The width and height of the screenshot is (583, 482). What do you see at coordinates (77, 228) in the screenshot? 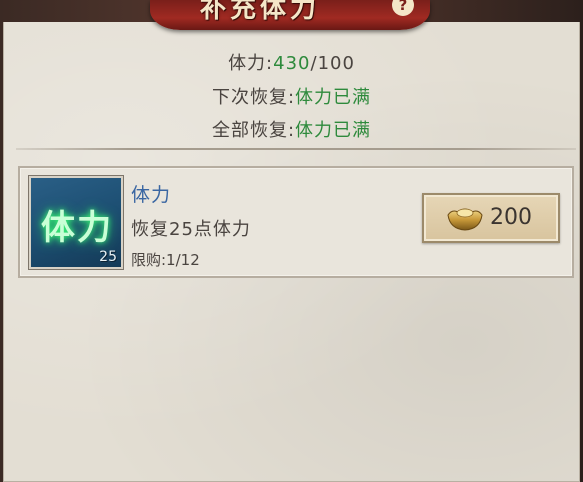
I see `stamina-glyph-icon: 体力` at bounding box center [77, 228].